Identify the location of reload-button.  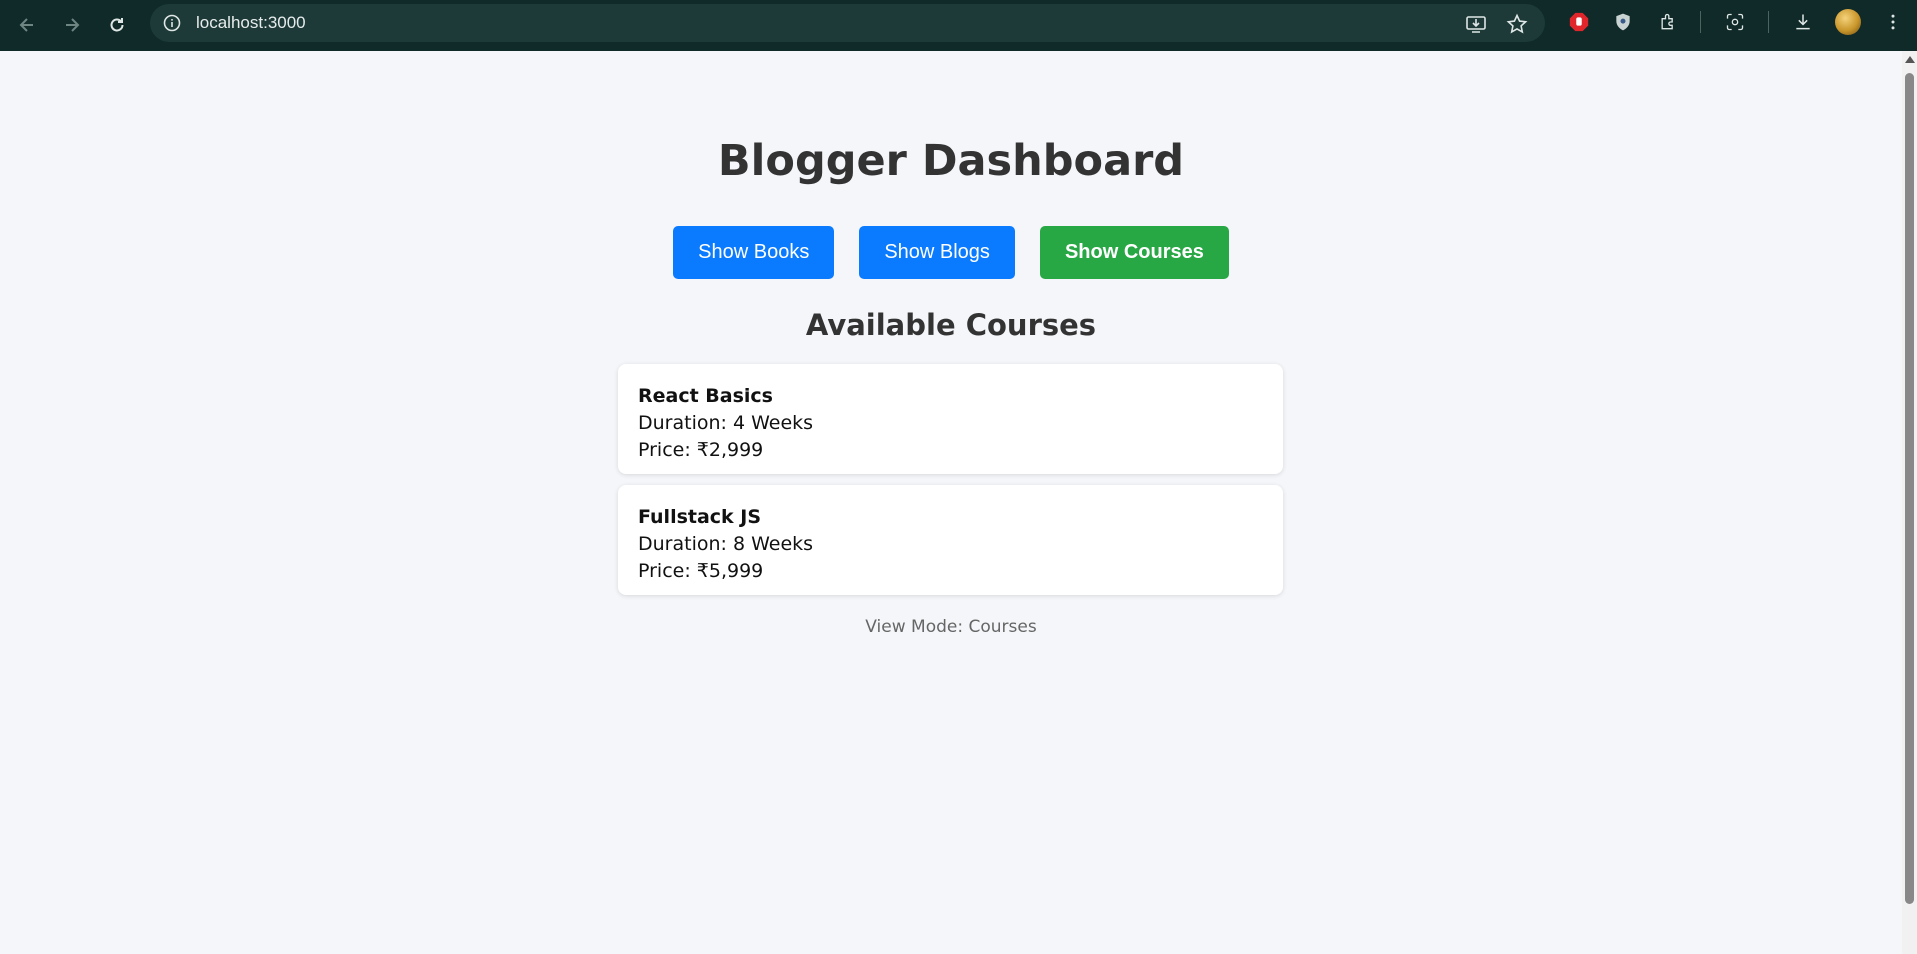
(117, 25).